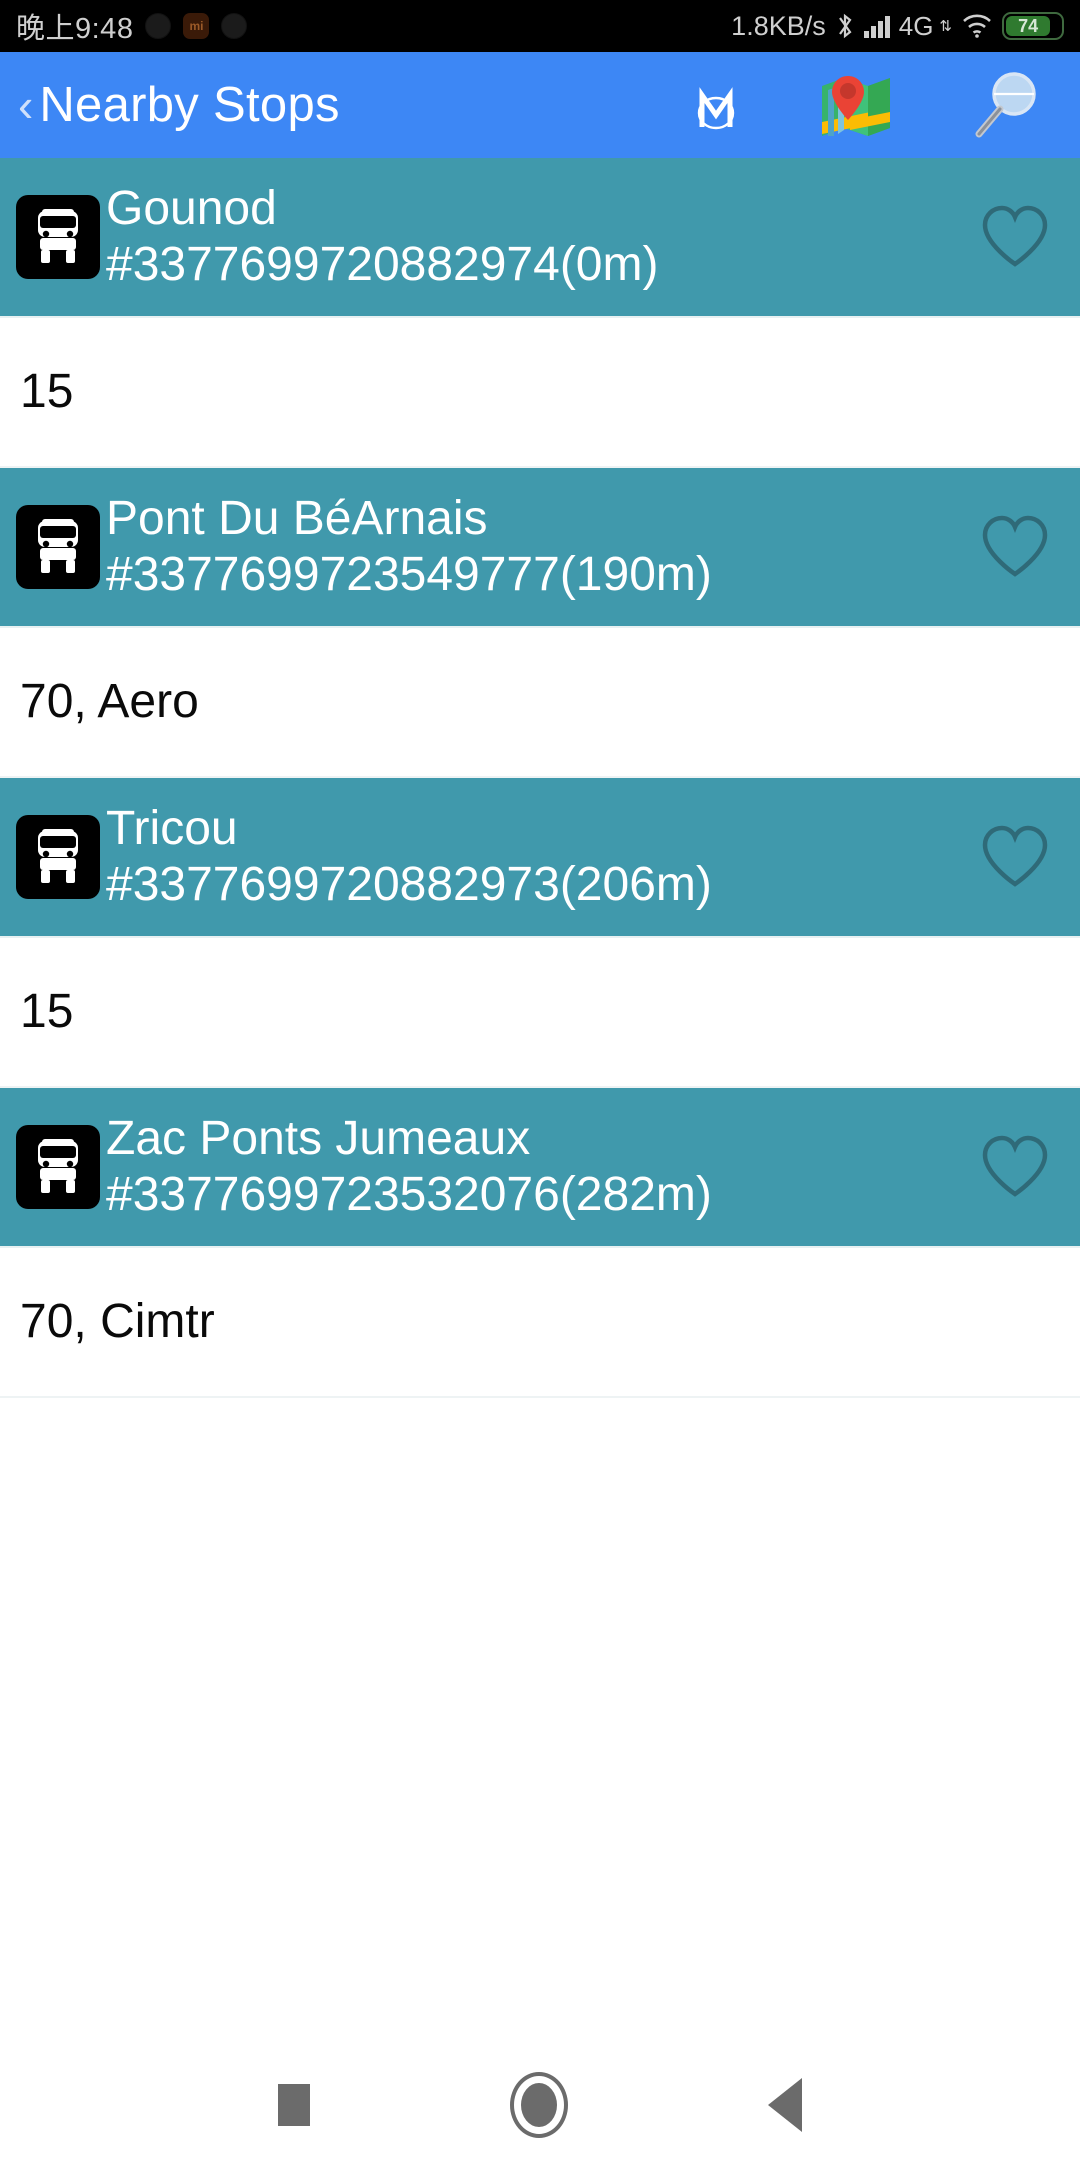 The width and height of the screenshot is (1080, 2160). Describe the element at coordinates (409, 884) in the screenshot. I see `stop-id-distance: #3377699720882973(206m)` at that location.